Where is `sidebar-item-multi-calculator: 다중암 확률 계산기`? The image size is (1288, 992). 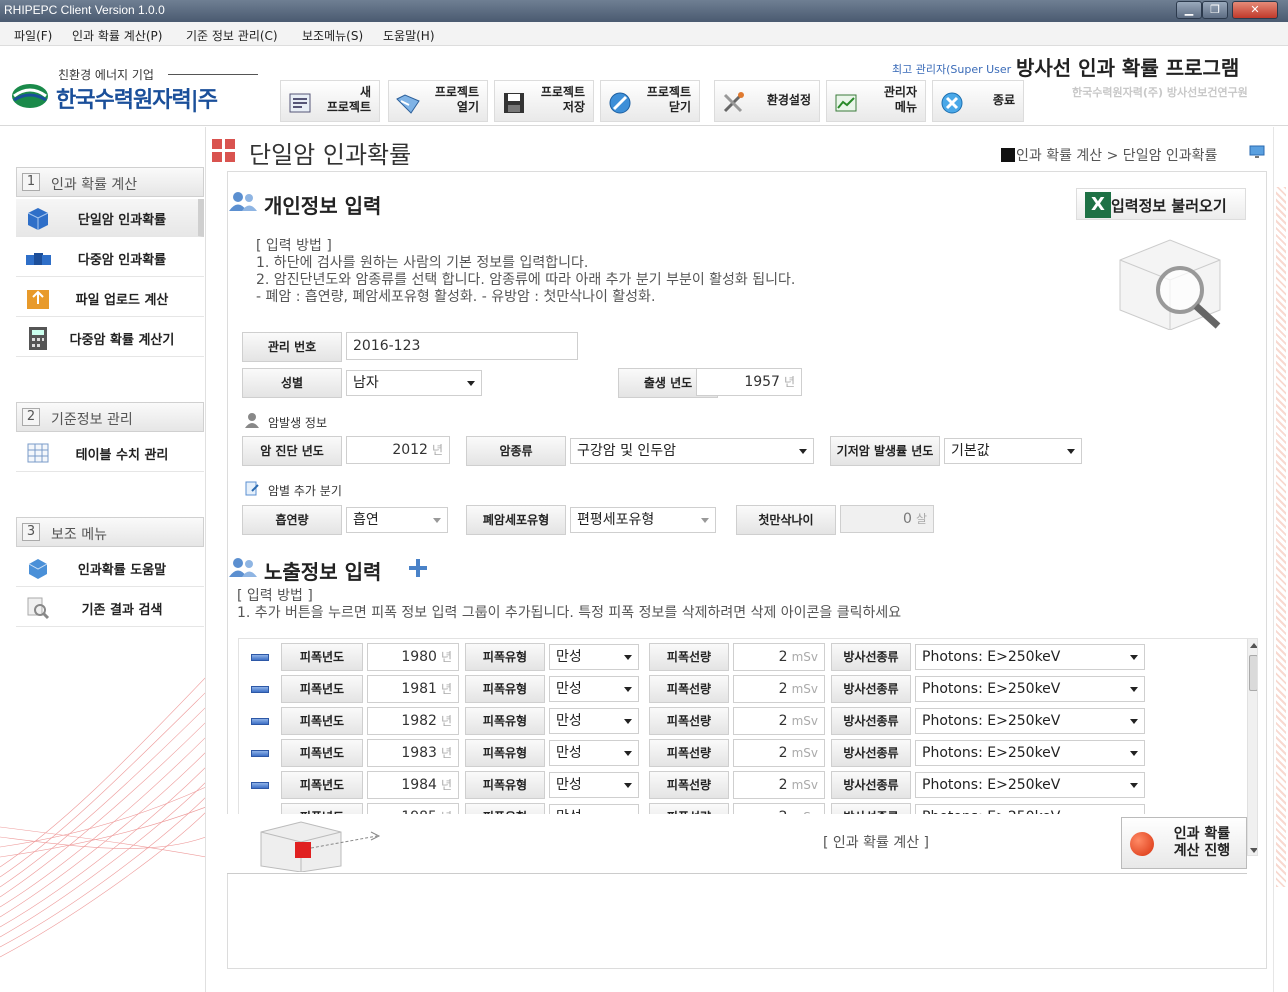
sidebar-item-multi-calculator: 다중암 확률 계산기 is located at coordinates (110, 338).